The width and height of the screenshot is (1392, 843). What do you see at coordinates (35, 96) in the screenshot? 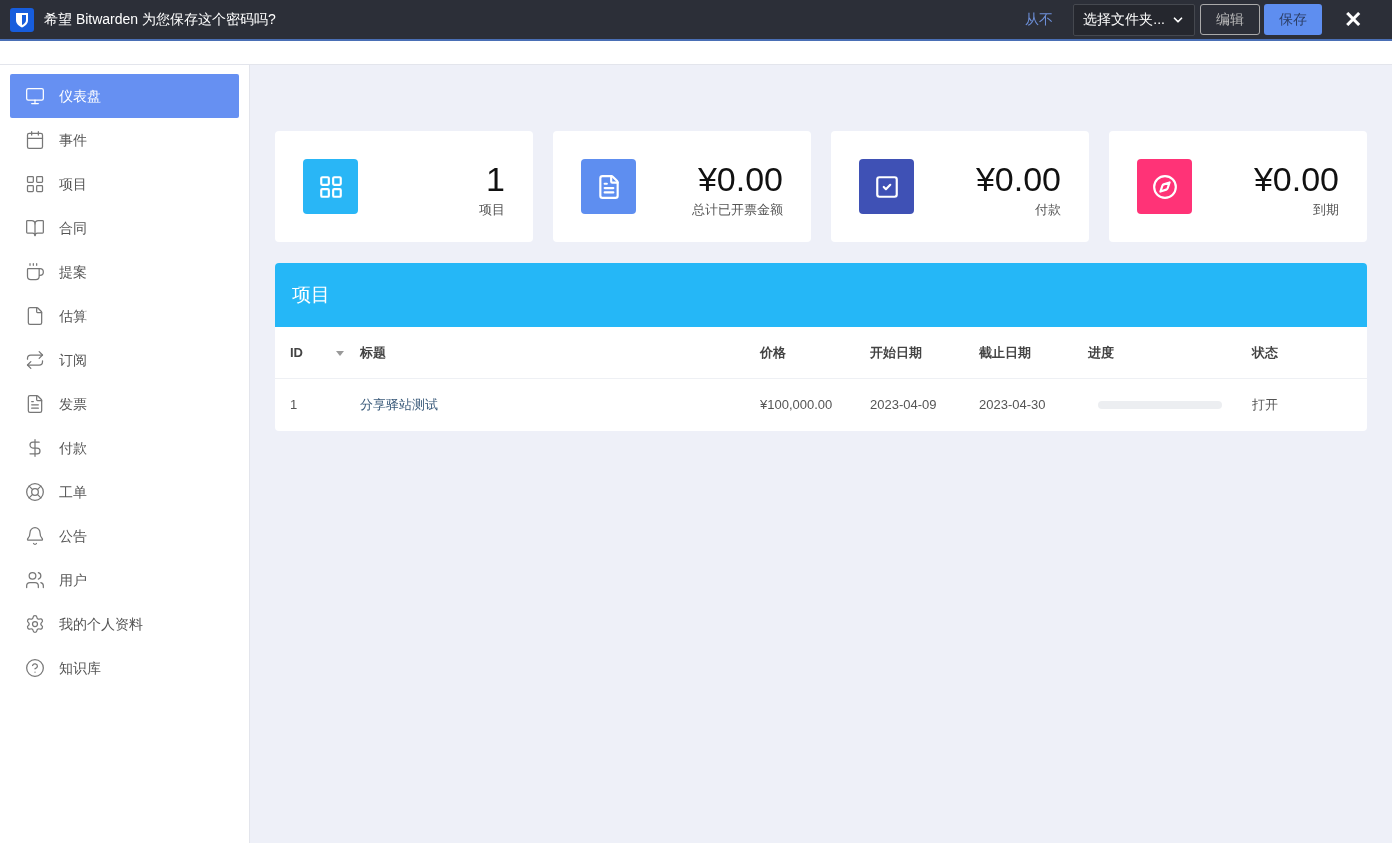
I see `monitor-icon` at bounding box center [35, 96].